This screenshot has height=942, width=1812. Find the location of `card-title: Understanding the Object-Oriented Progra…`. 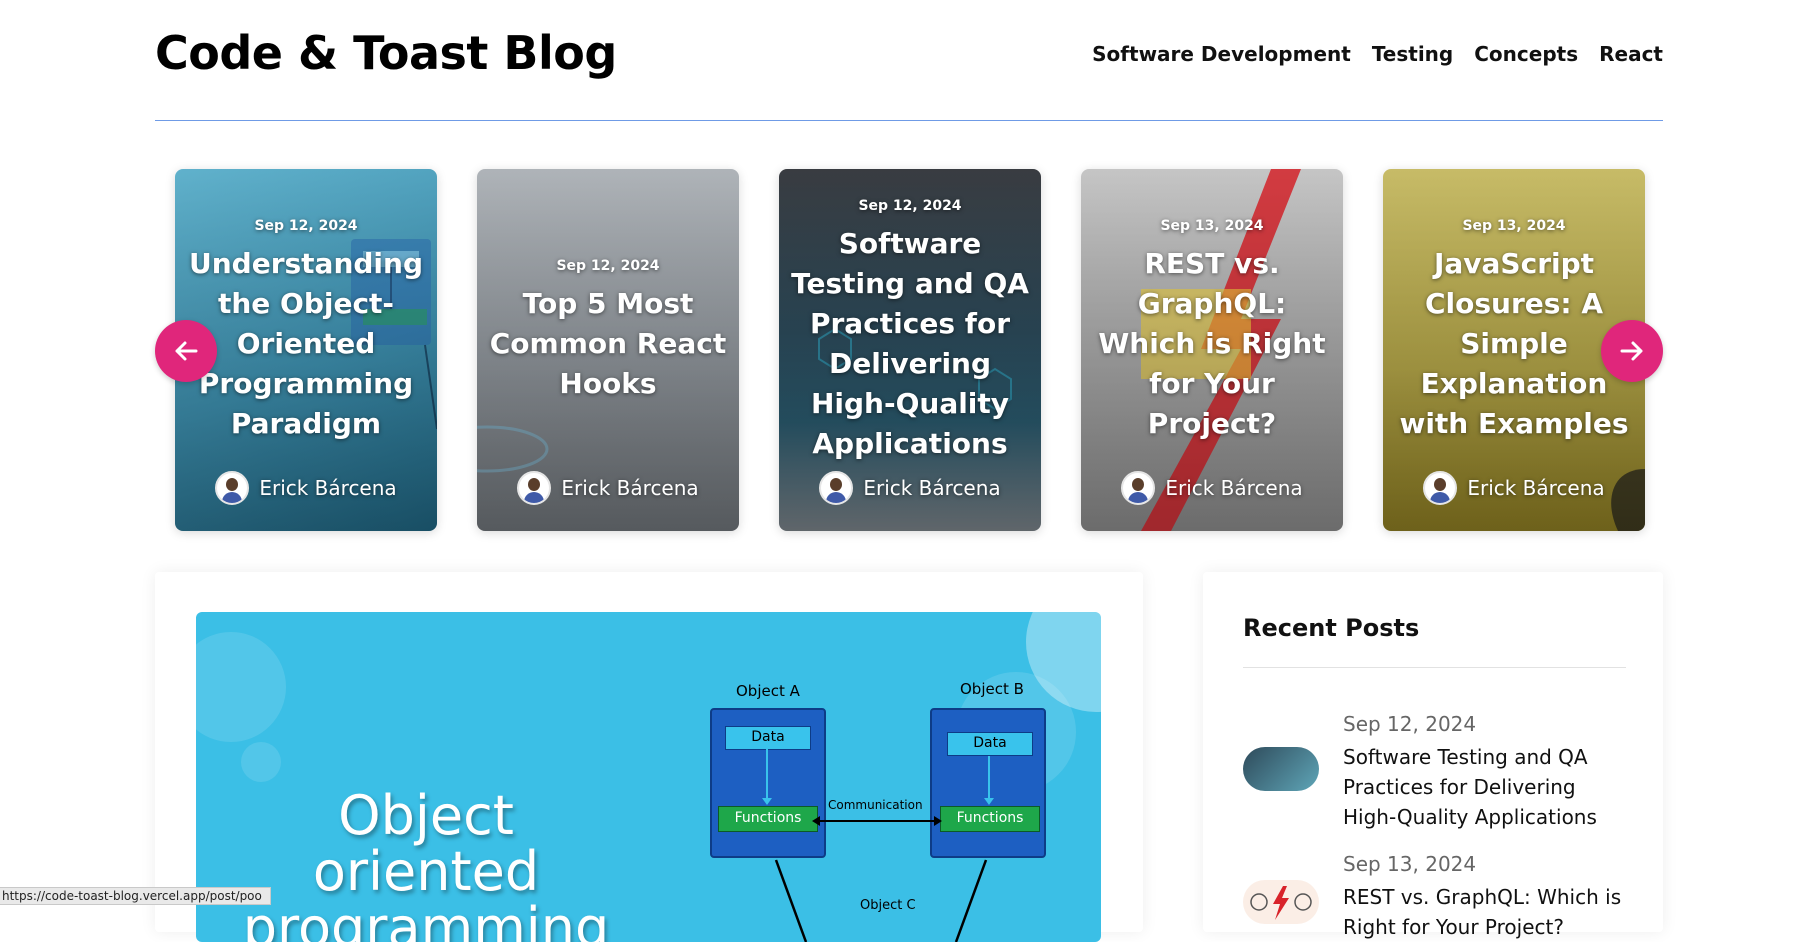

card-title: Understanding the Object-Oriented Progra… is located at coordinates (306, 344).